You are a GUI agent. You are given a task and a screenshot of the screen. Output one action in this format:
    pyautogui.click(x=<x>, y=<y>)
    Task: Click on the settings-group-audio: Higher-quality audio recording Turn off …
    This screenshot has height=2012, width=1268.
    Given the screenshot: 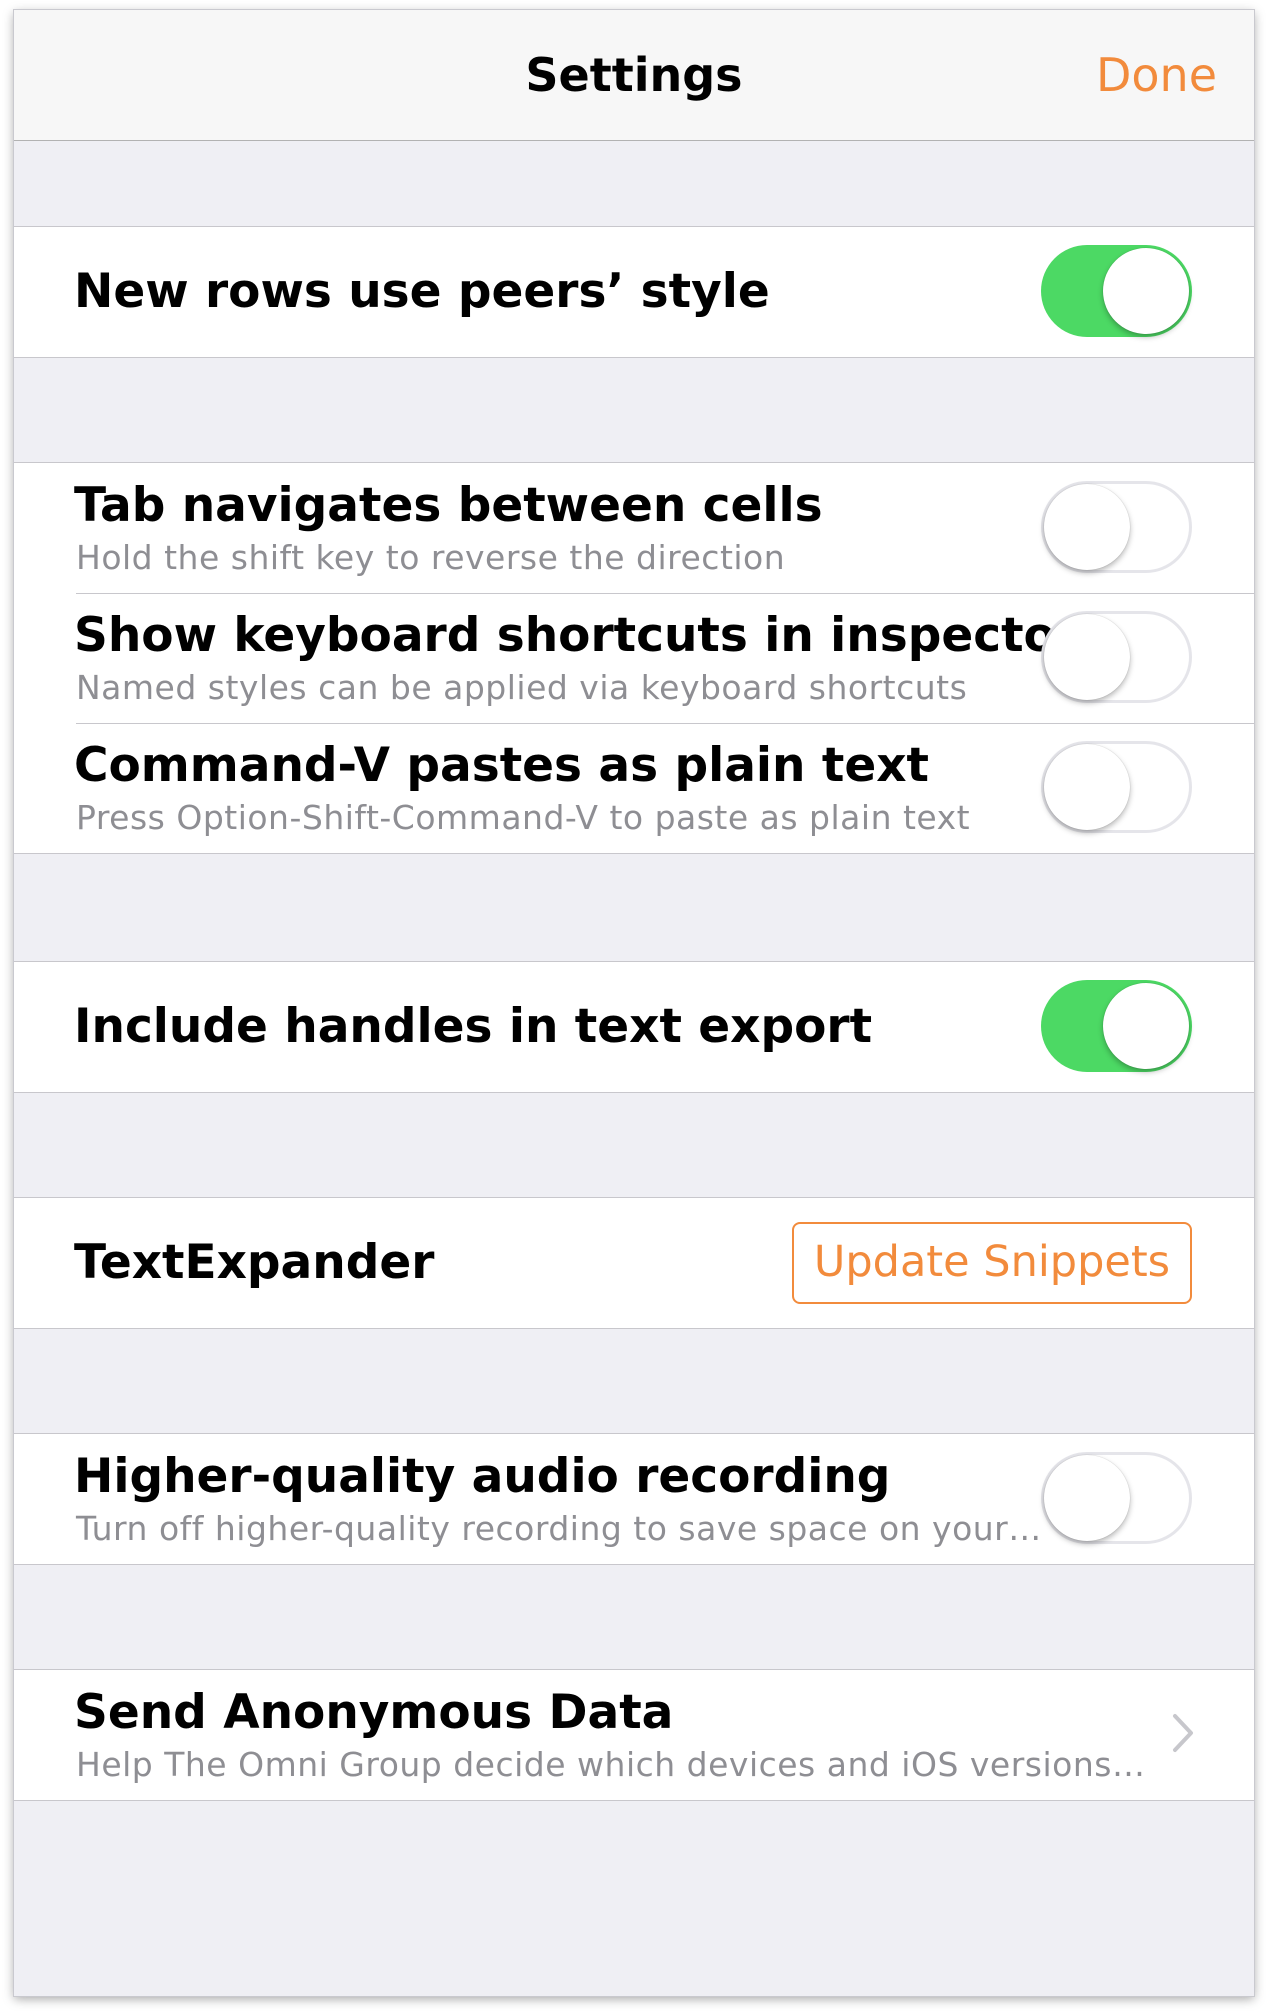 What is the action you would take?
    pyautogui.click(x=634, y=1499)
    